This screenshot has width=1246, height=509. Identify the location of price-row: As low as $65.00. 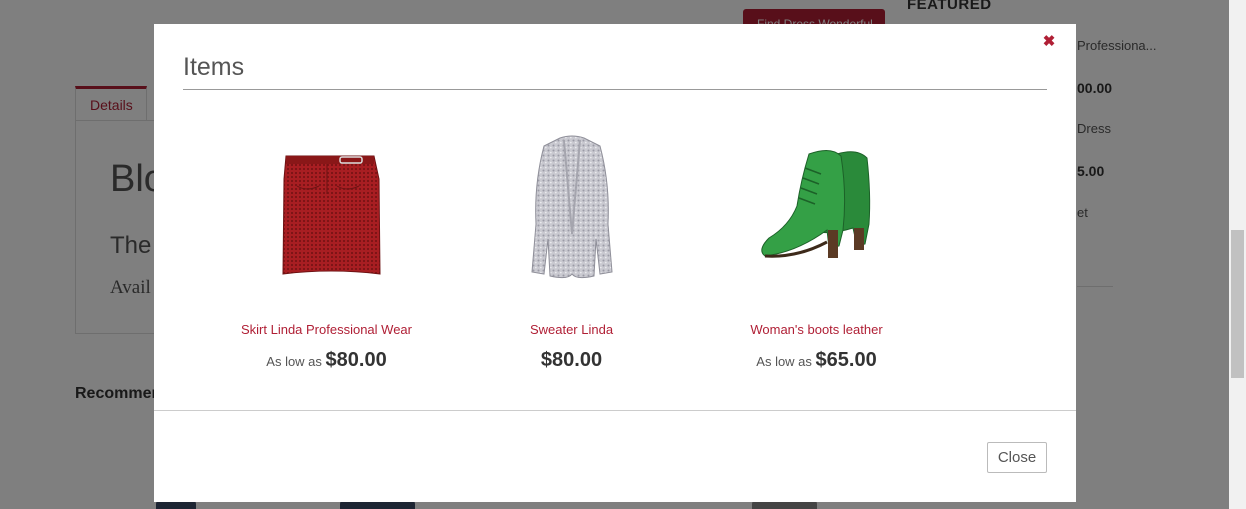
(816, 360).